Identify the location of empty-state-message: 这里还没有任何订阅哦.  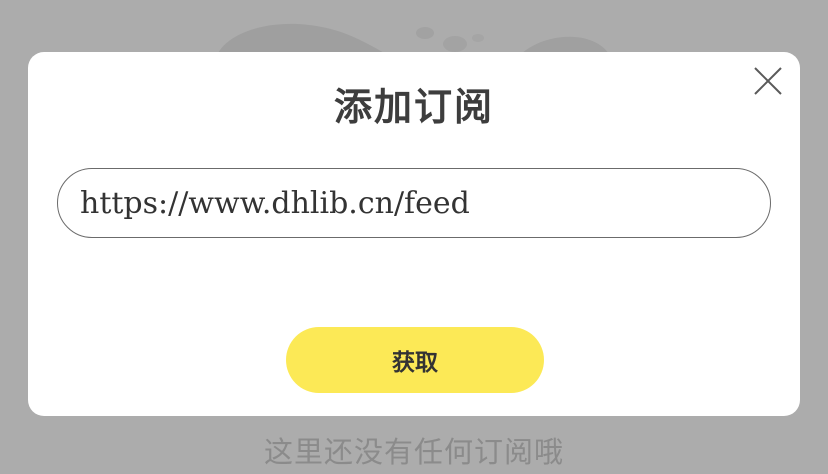
(413, 452).